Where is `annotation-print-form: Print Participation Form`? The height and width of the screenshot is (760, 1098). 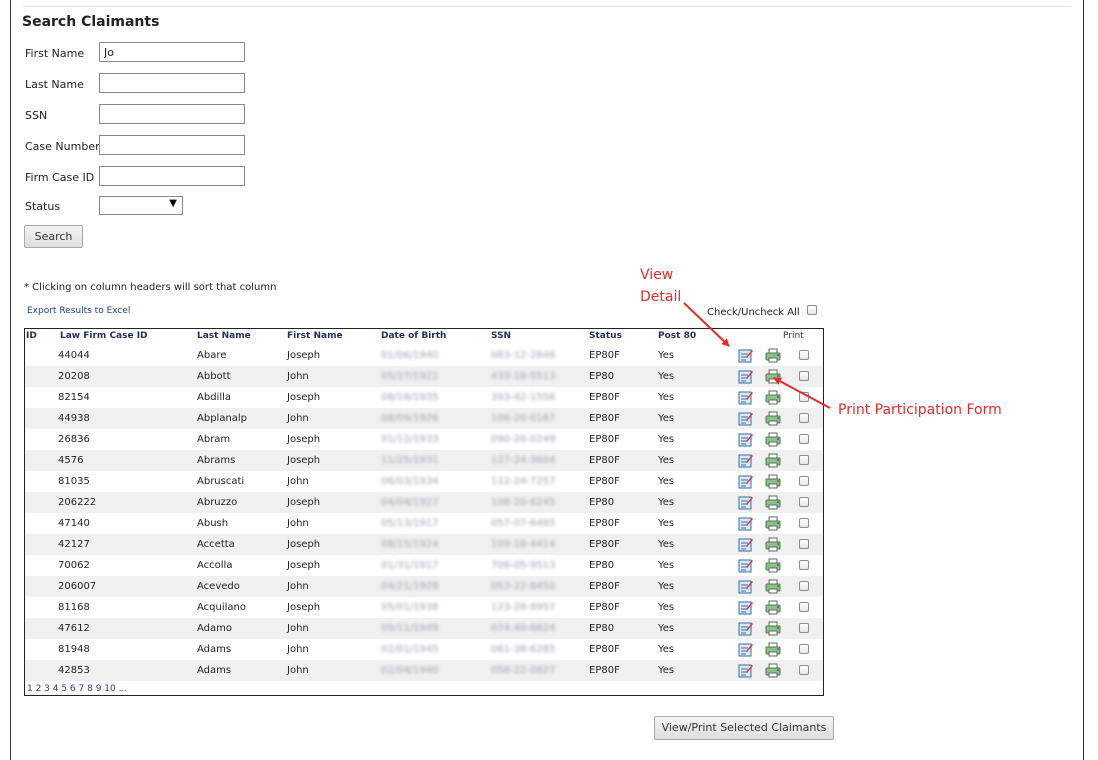 annotation-print-form: Print Participation Form is located at coordinates (920, 410).